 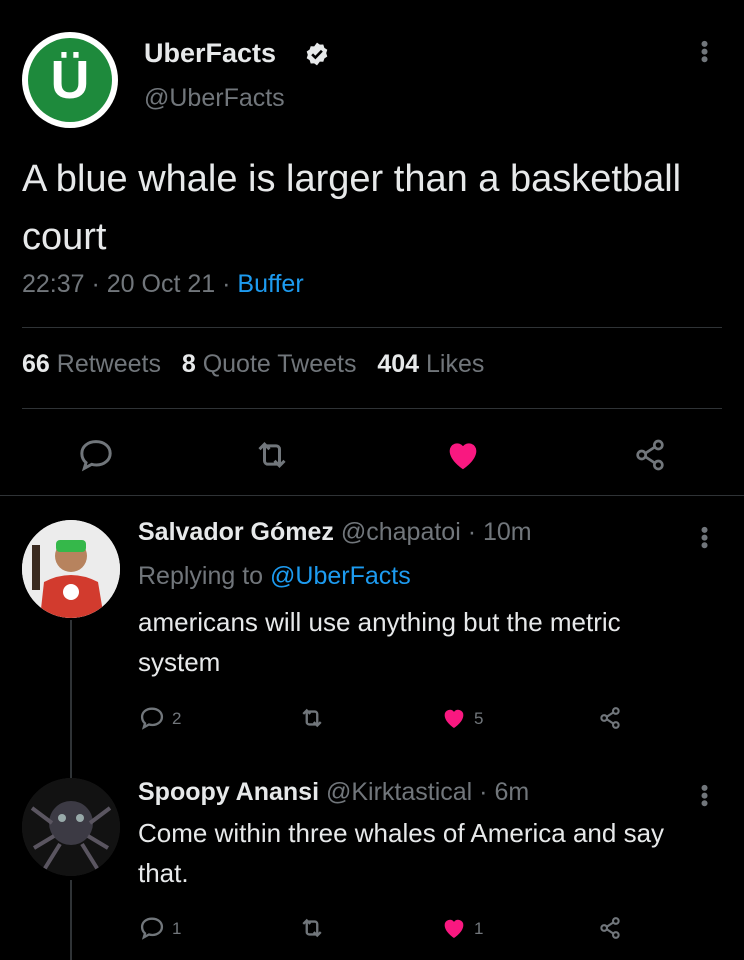 I want to click on quotes-stat: 8 Quote Tweets, so click(x=269, y=364).